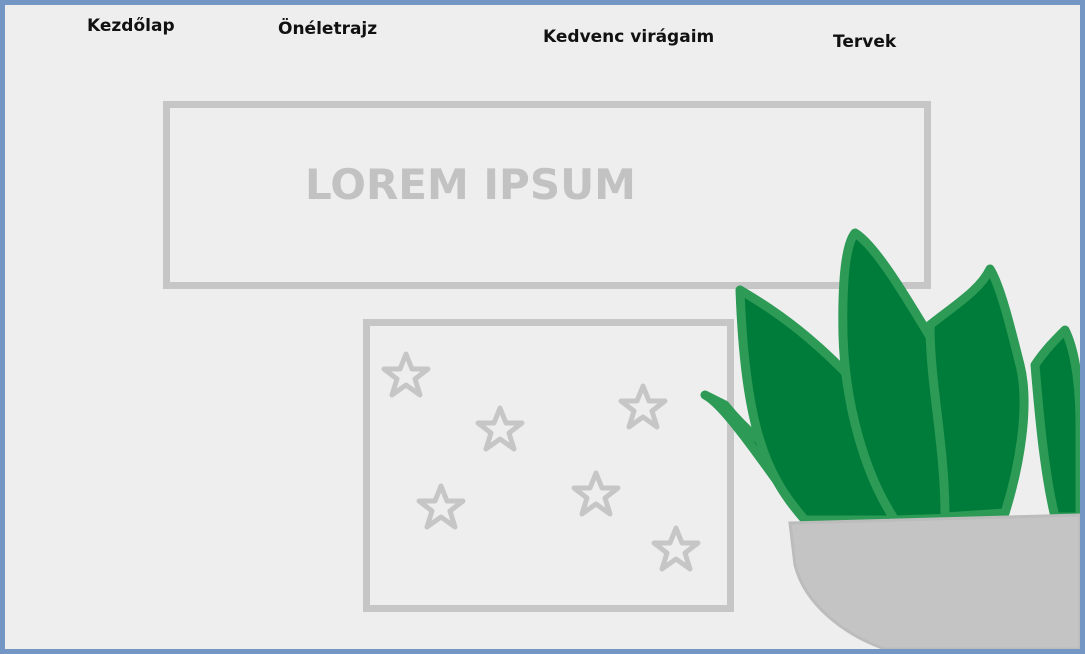 The image size is (1085, 654). Describe the element at coordinates (934, 581) in the screenshot. I see `plant-pot` at that location.